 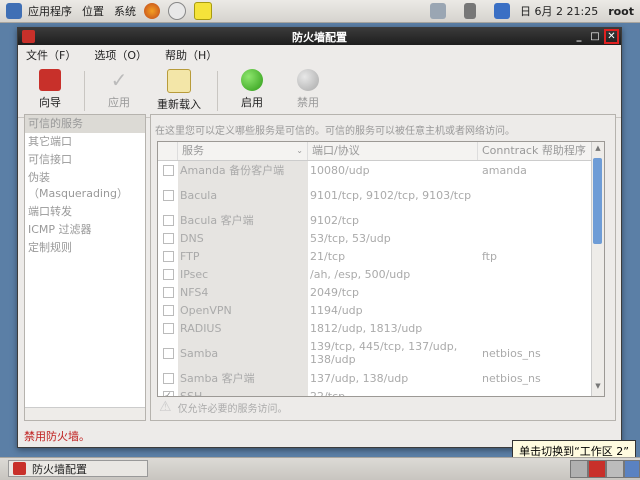 What do you see at coordinates (381, 238) in the screenshot?
I see `table-row: DNS 53/tcp, 53/udp` at bounding box center [381, 238].